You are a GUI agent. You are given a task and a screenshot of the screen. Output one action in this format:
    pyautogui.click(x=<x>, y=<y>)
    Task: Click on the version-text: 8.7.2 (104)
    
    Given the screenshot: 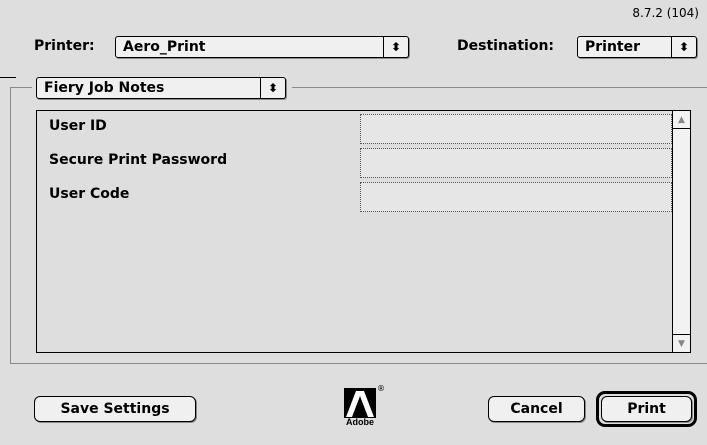 What is the action you would take?
    pyautogui.click(x=665, y=13)
    